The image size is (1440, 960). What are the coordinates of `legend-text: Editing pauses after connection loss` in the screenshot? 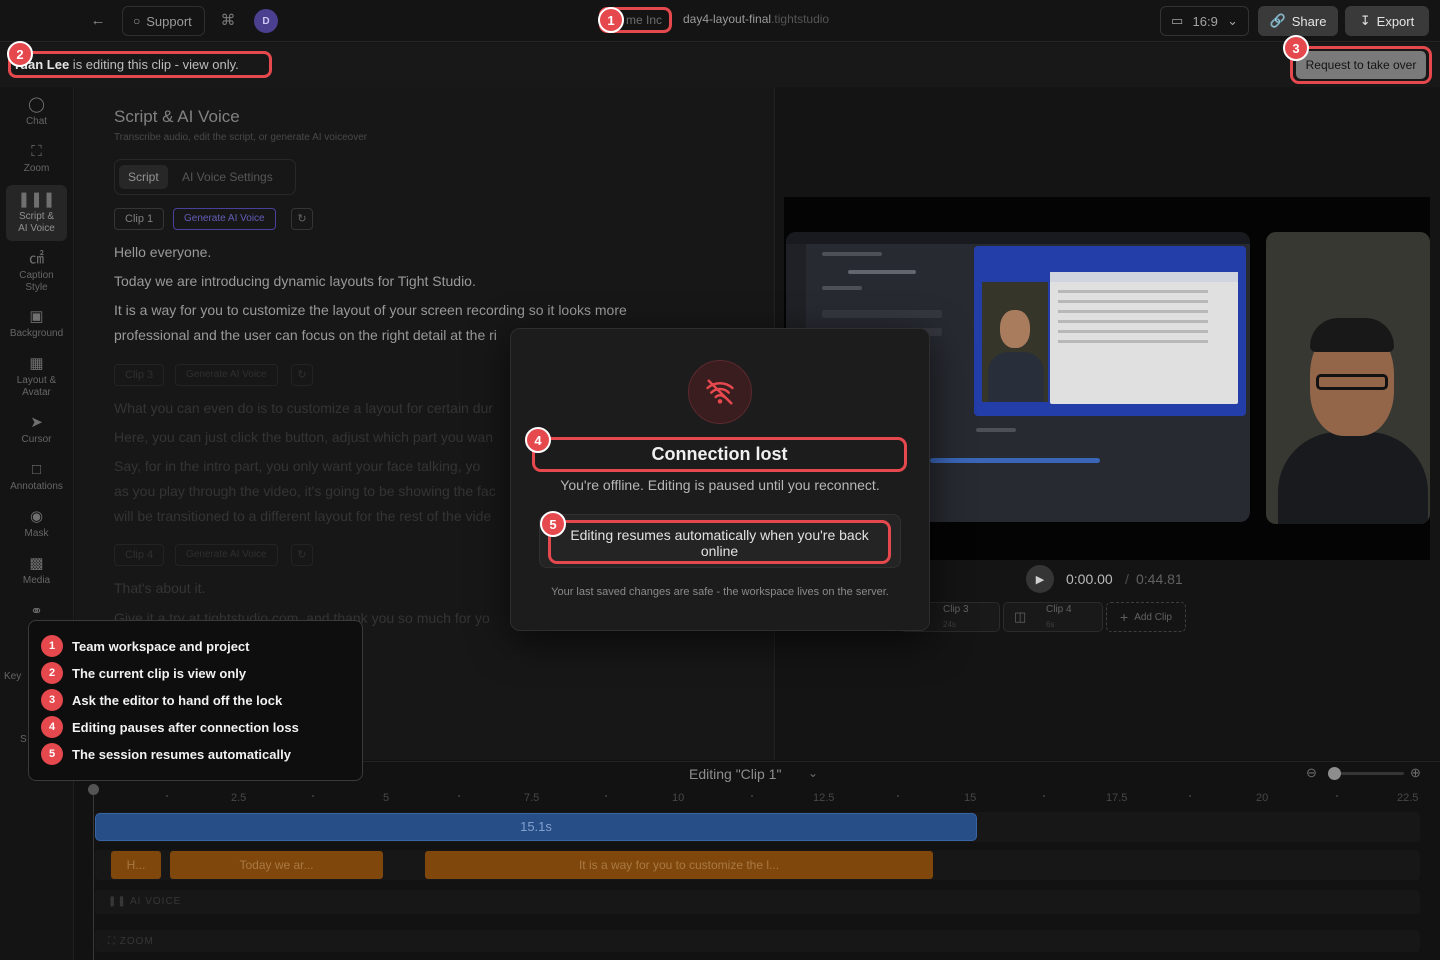 It's located at (185, 727).